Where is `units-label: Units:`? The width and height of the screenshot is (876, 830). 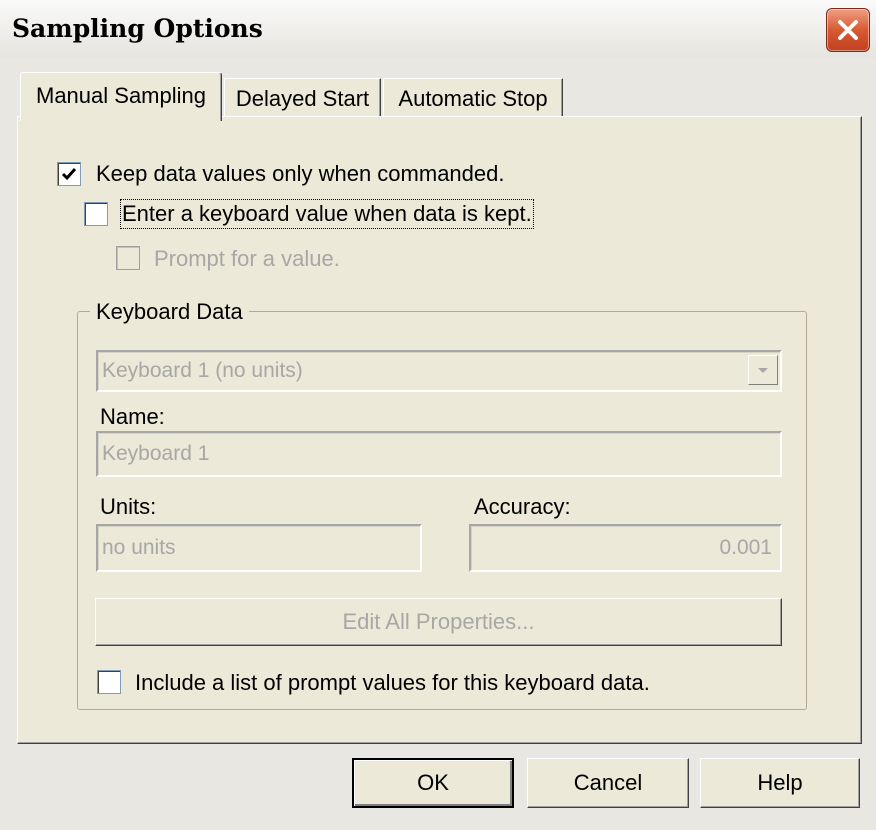
units-label: Units: is located at coordinates (128, 506).